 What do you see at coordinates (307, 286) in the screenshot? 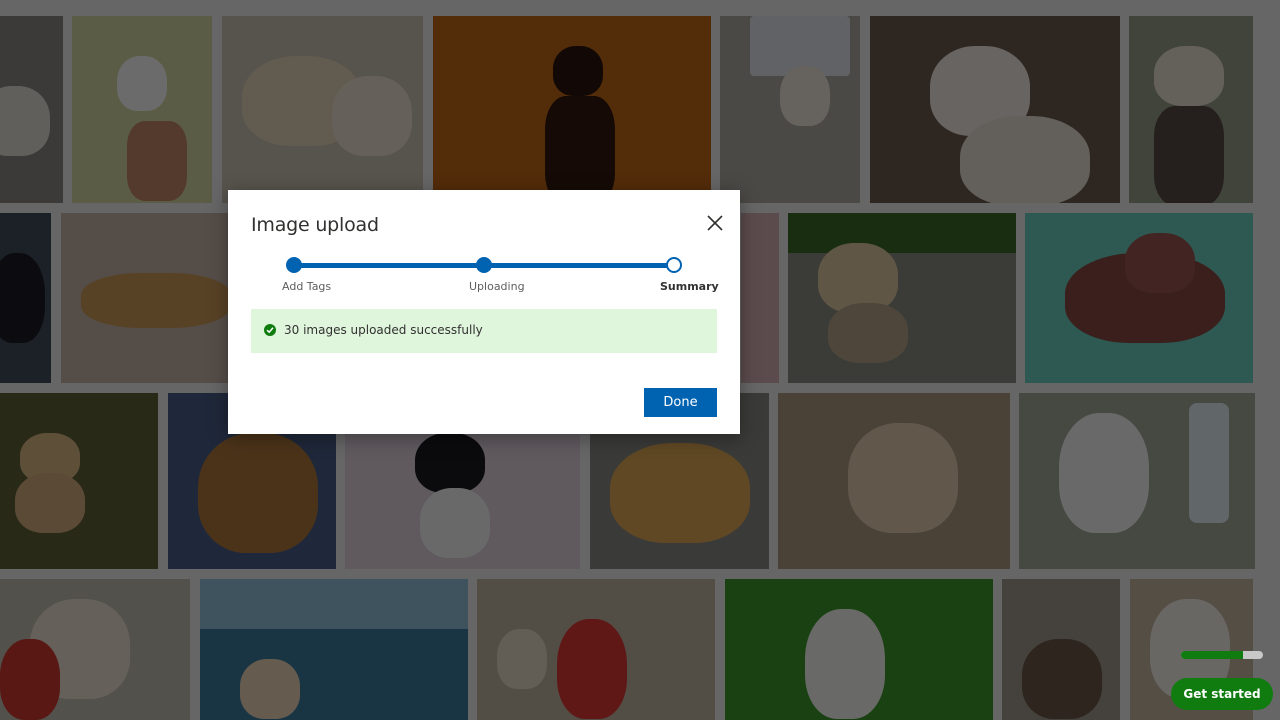
I see `step-label-add-tags: Add Tags` at bounding box center [307, 286].